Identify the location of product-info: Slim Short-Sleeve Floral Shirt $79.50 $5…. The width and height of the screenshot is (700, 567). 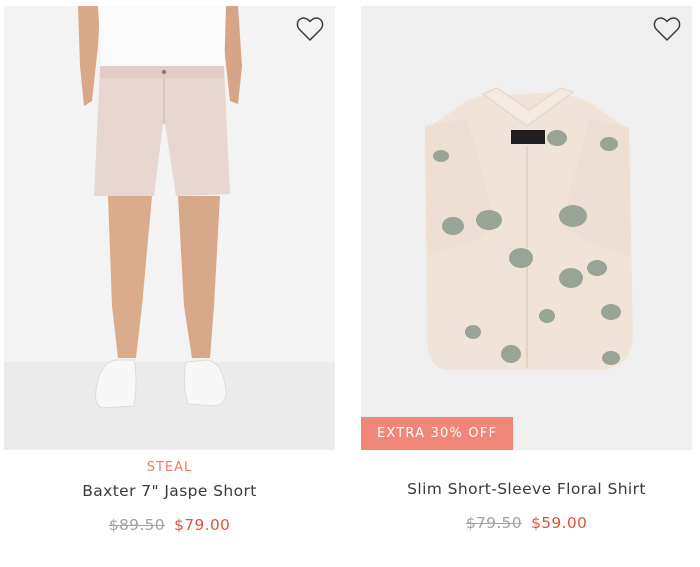
(526, 506).